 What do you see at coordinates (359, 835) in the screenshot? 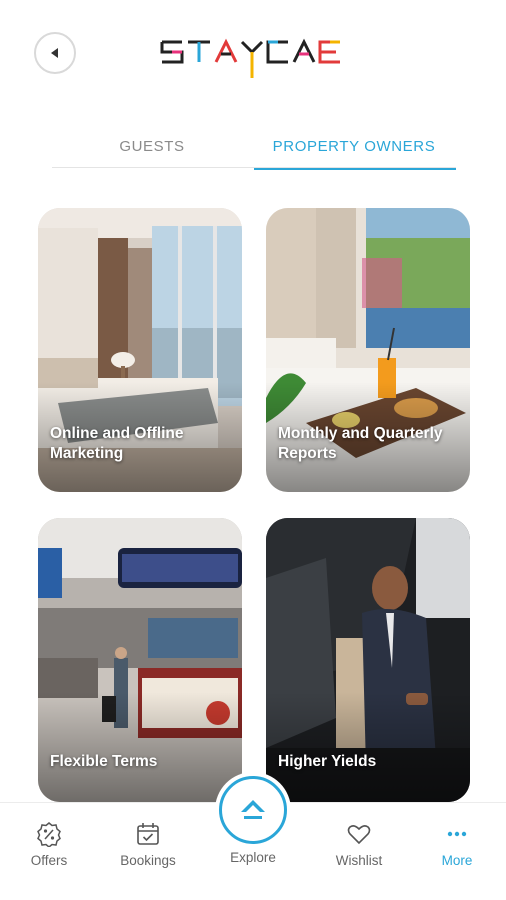
I see `heart-icon` at bounding box center [359, 835].